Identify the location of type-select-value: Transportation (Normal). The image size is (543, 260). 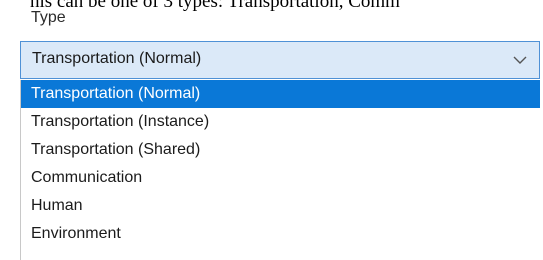
(117, 58).